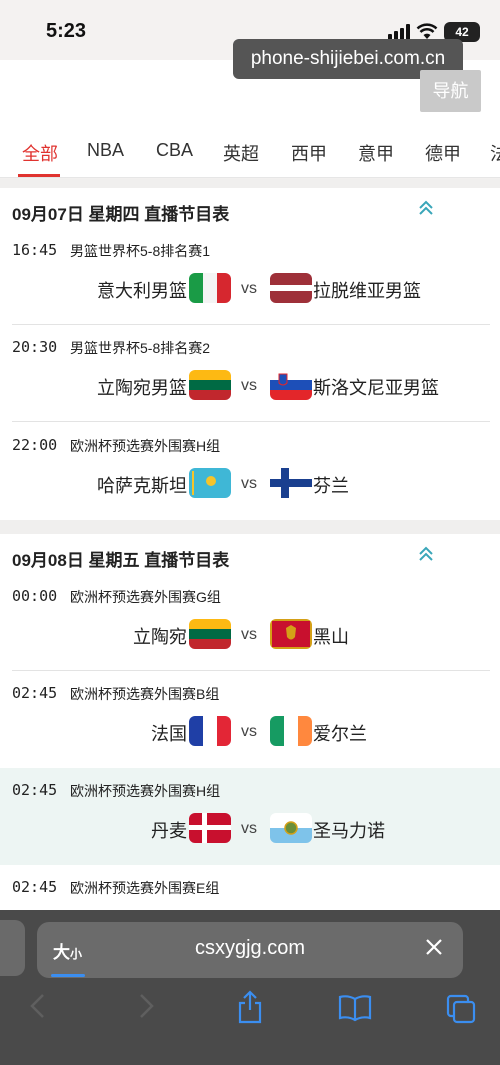  What do you see at coordinates (291, 483) in the screenshot?
I see `finland-flag-icon` at bounding box center [291, 483].